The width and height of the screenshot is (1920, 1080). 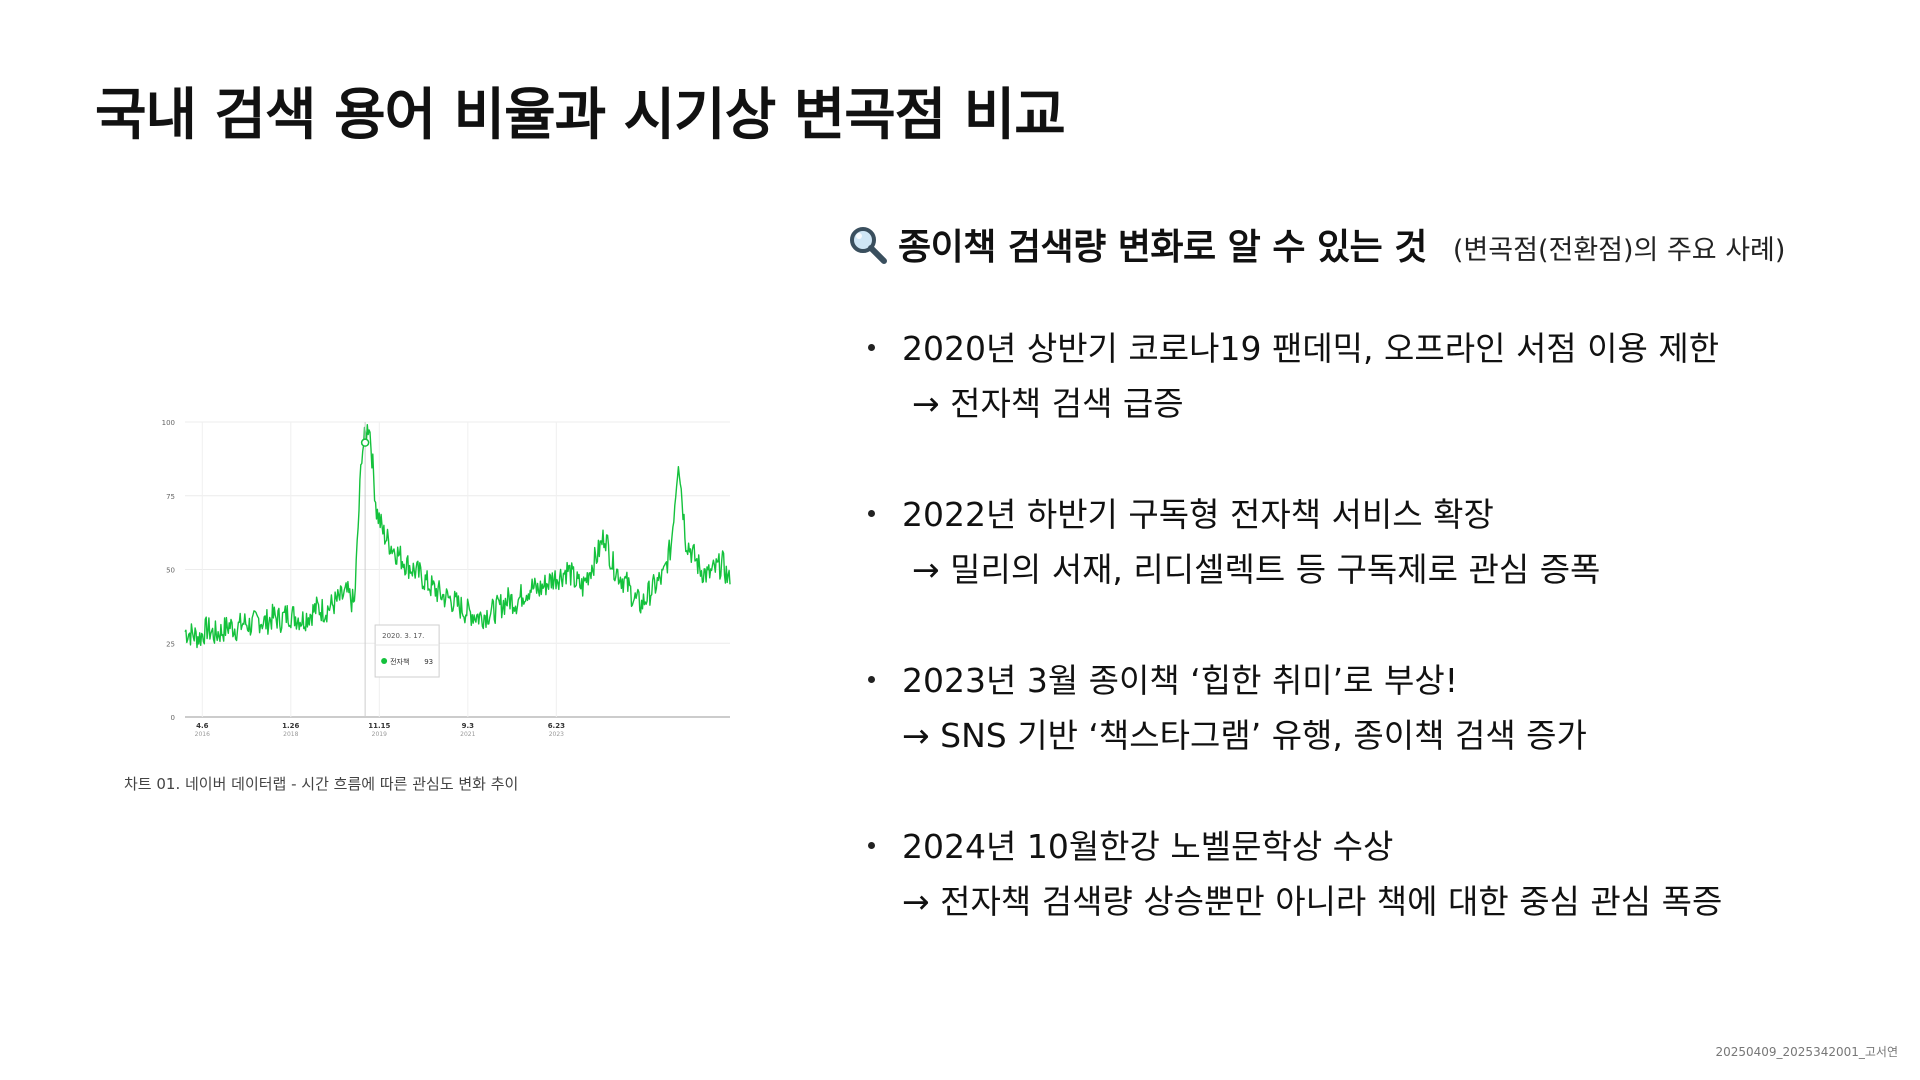 I want to click on bullet-text: 2024년 10월한강 노벨문학상 수상, so click(x=1148, y=846).